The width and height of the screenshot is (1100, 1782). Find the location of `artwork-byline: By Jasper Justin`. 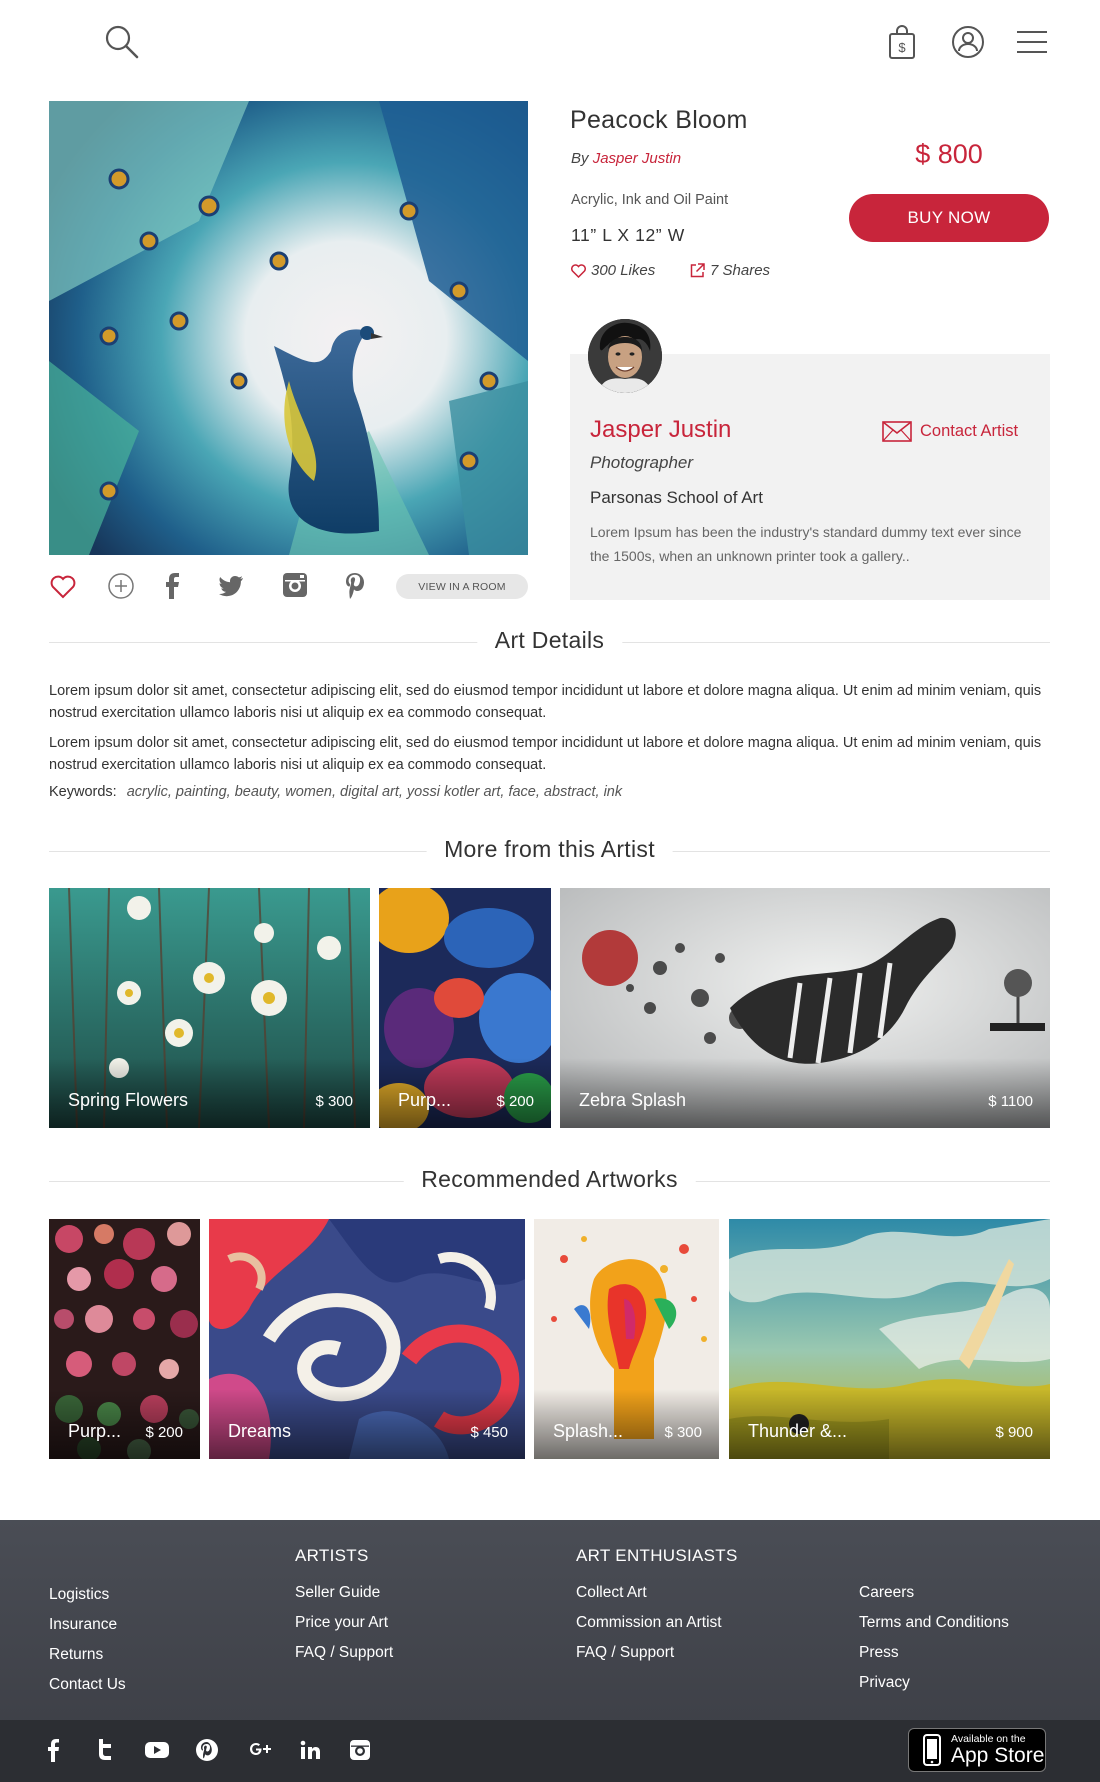

artwork-byline: By Jasper Justin is located at coordinates (626, 158).